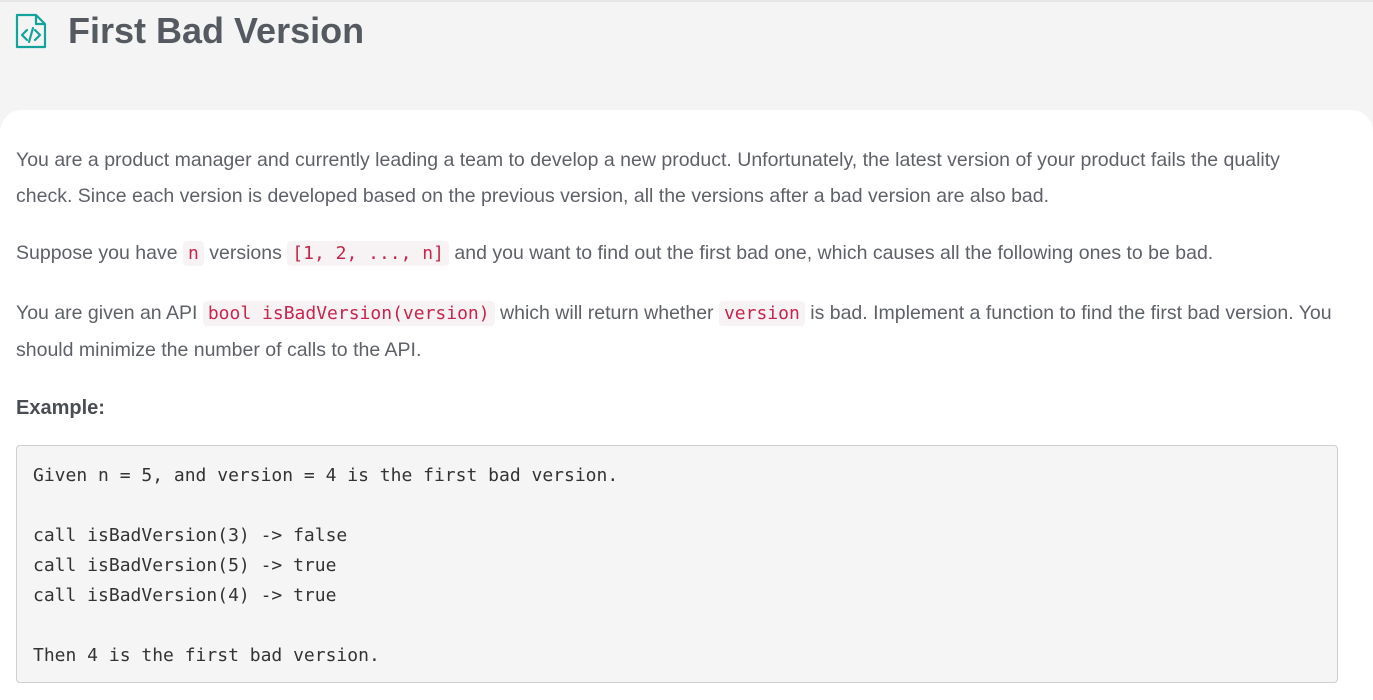 This screenshot has height=700, width=1373. I want to click on inline-code-version: version, so click(761, 313).